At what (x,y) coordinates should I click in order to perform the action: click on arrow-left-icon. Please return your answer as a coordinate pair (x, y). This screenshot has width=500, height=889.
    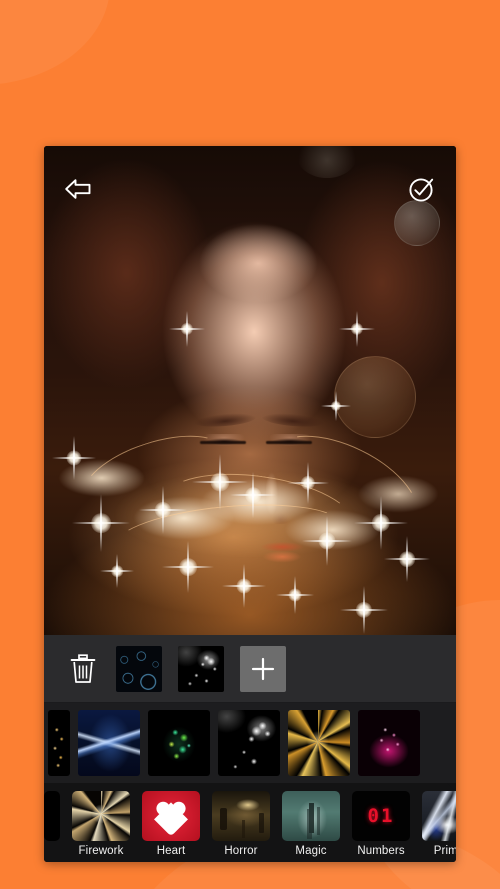
    Looking at the image, I should click on (78, 189).